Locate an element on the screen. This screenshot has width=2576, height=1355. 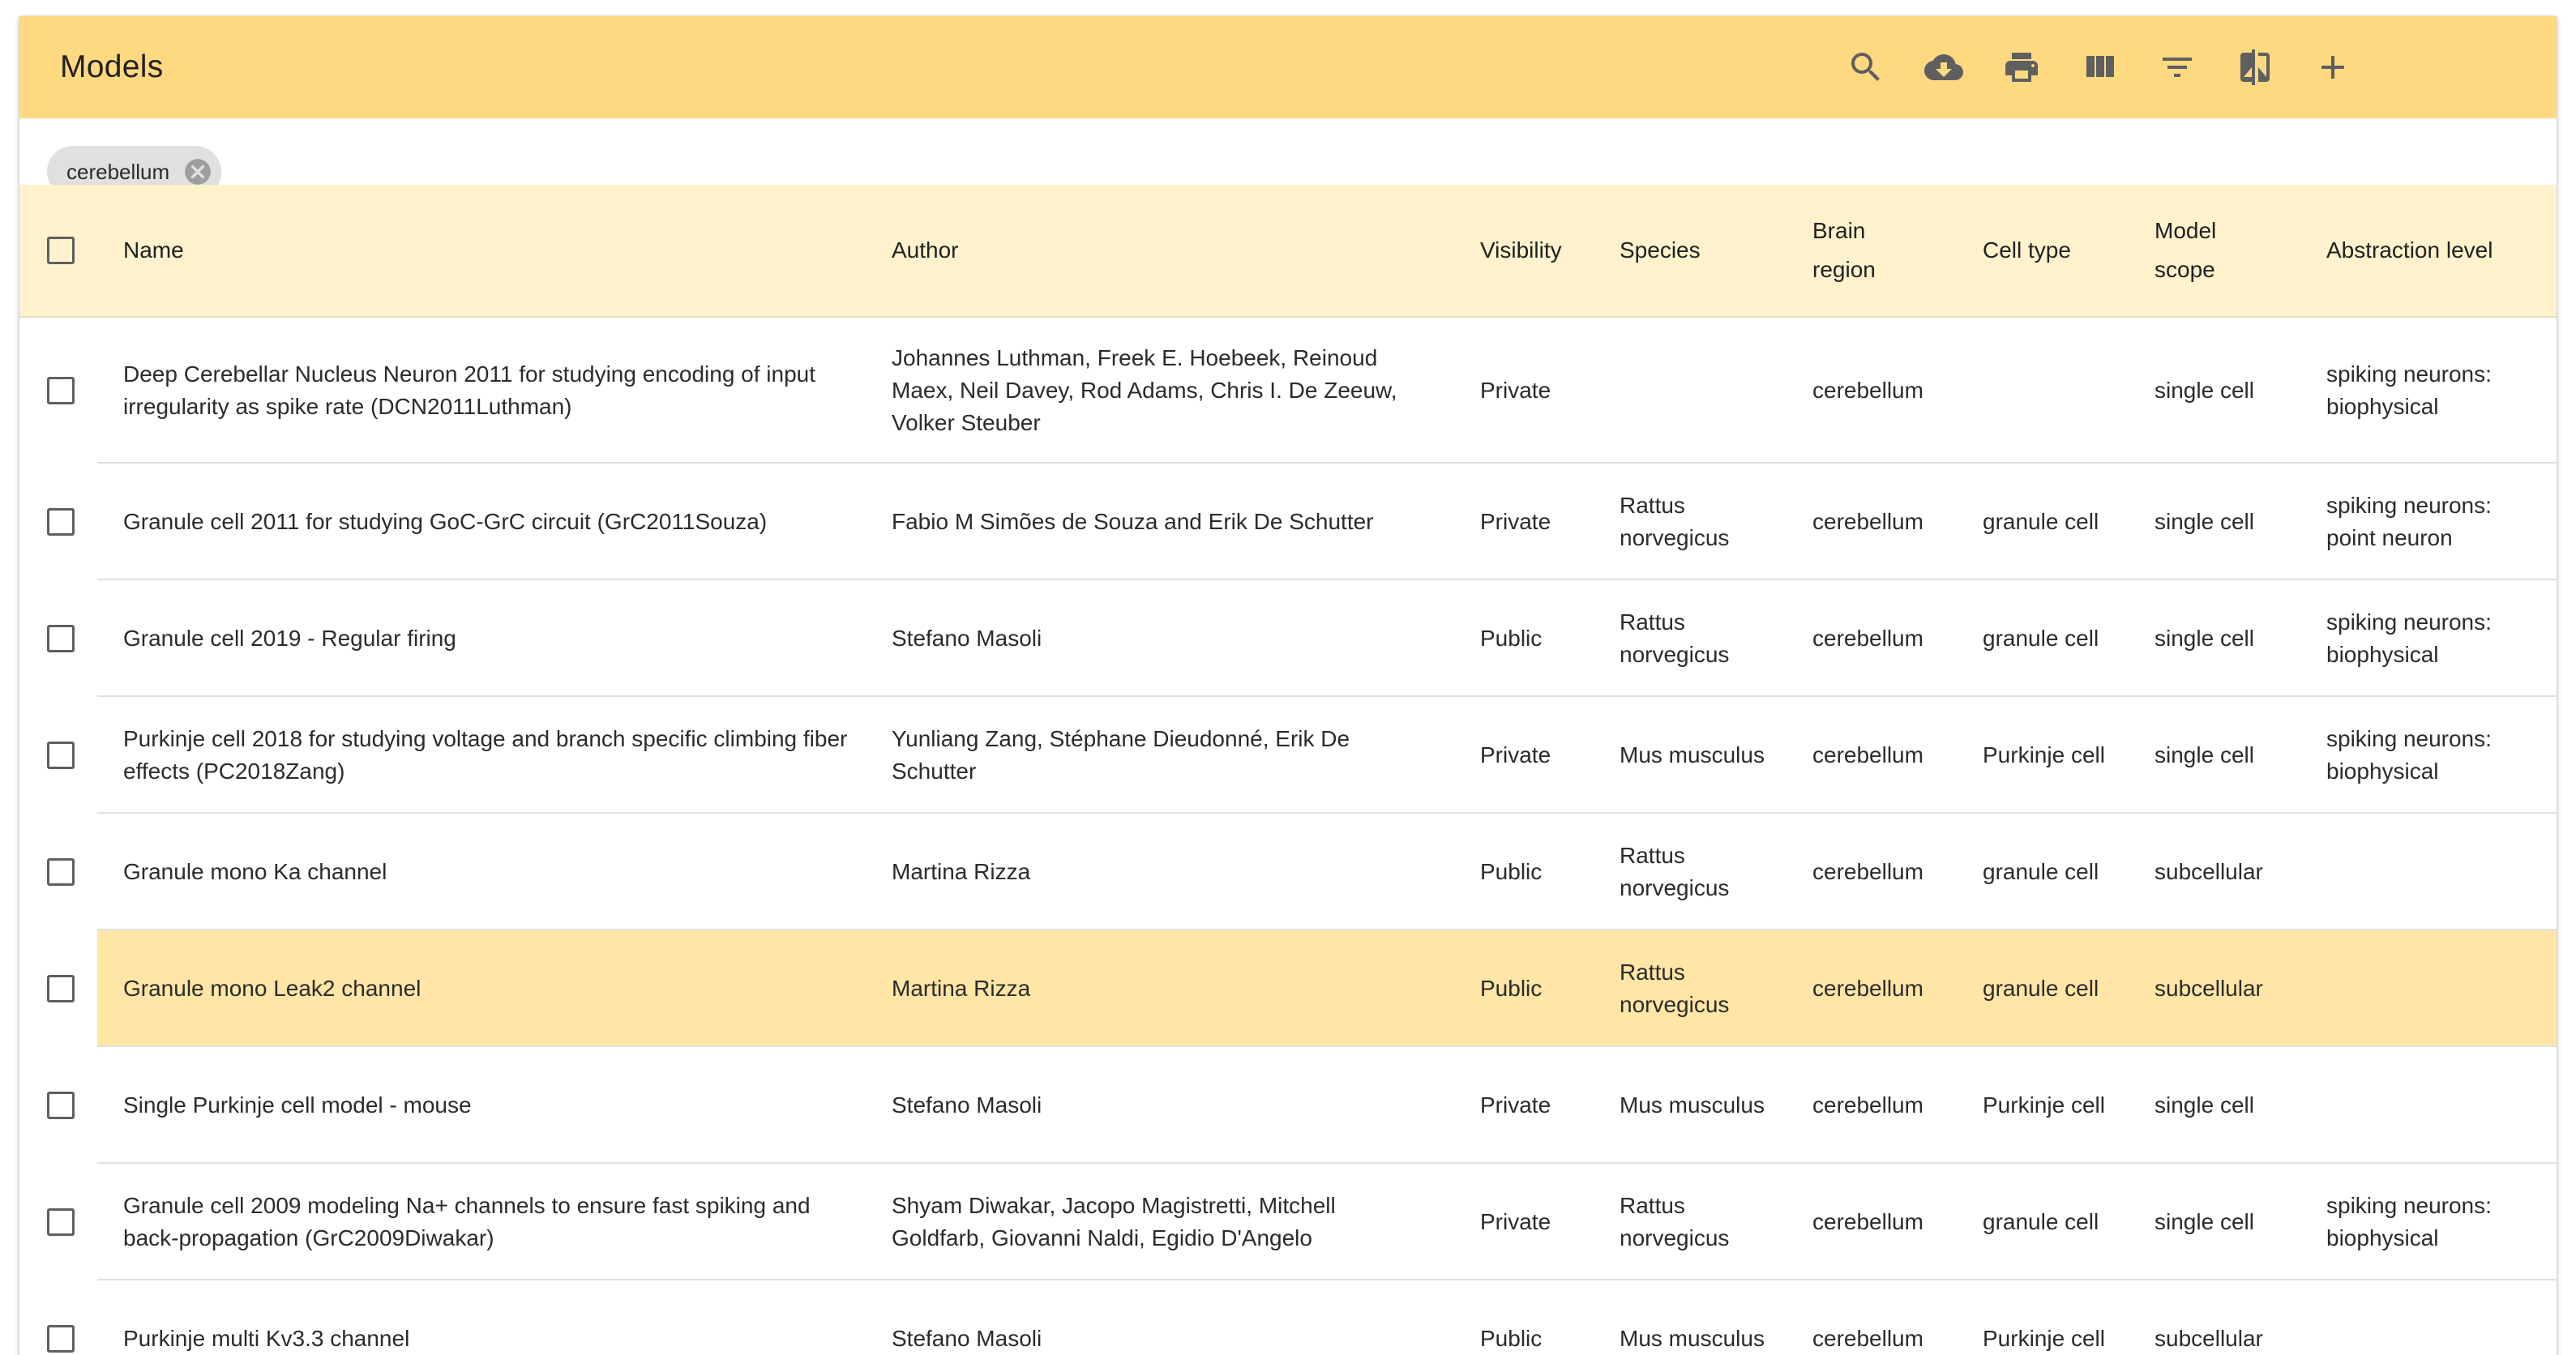
search-icon is located at coordinates (1865, 67).